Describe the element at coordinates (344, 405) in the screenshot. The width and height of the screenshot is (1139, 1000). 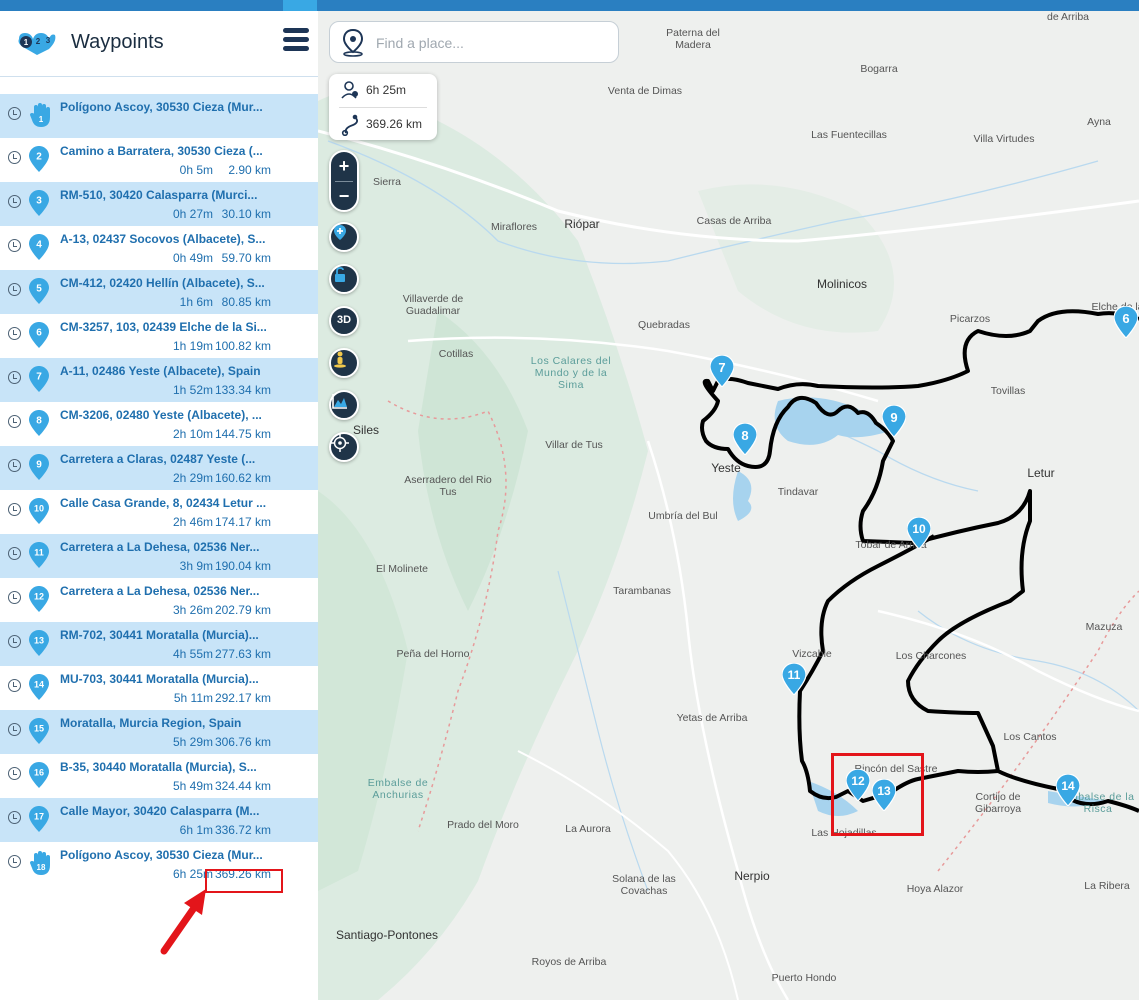
I see `elevation-profile-button` at that location.